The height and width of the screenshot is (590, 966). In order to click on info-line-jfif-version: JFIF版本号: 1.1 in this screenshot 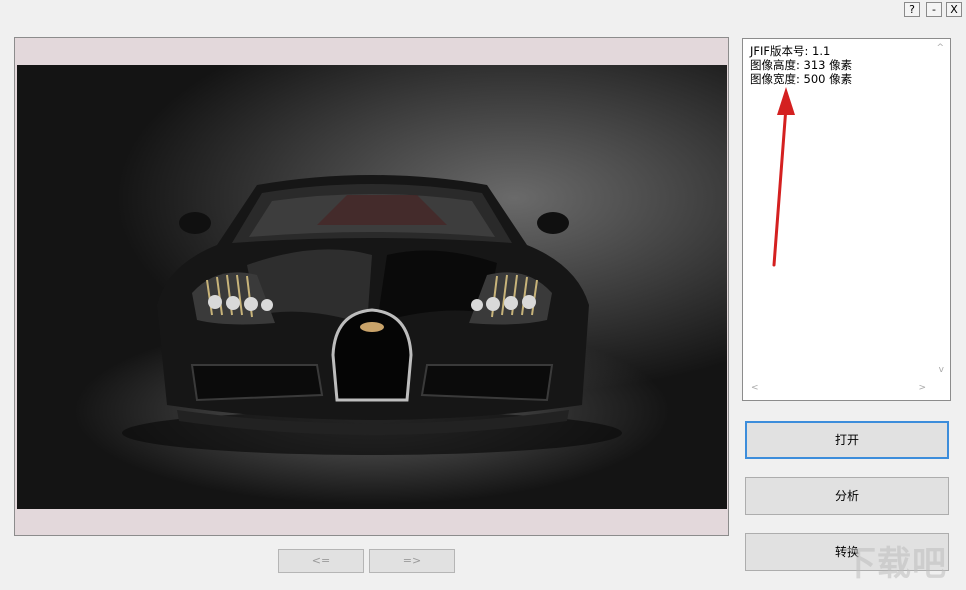, I will do `click(790, 51)`.